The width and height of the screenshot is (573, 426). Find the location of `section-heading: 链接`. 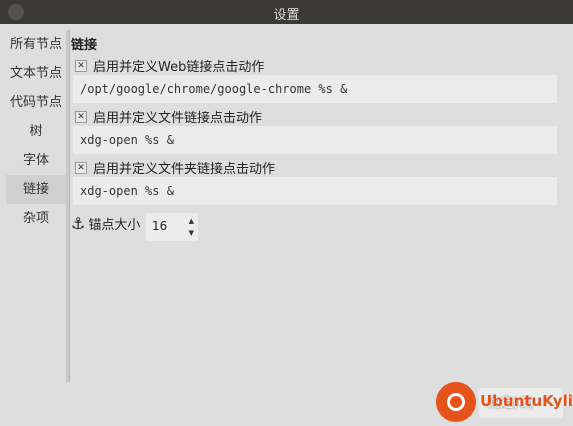

section-heading: 链接 is located at coordinates (84, 45).